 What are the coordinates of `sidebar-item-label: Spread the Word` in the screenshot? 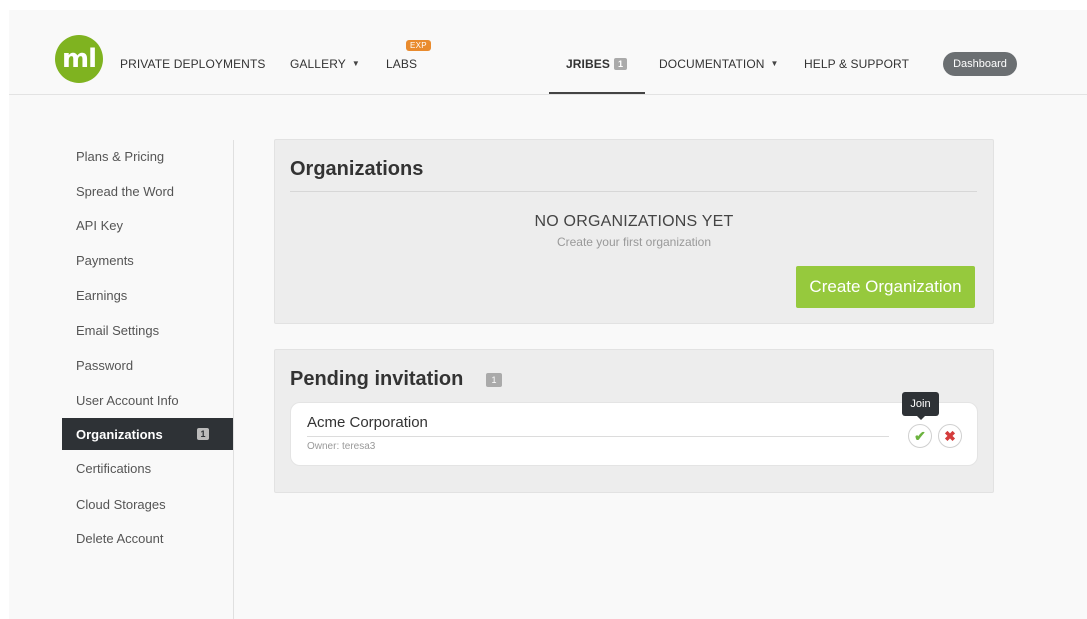 It's located at (125, 191).